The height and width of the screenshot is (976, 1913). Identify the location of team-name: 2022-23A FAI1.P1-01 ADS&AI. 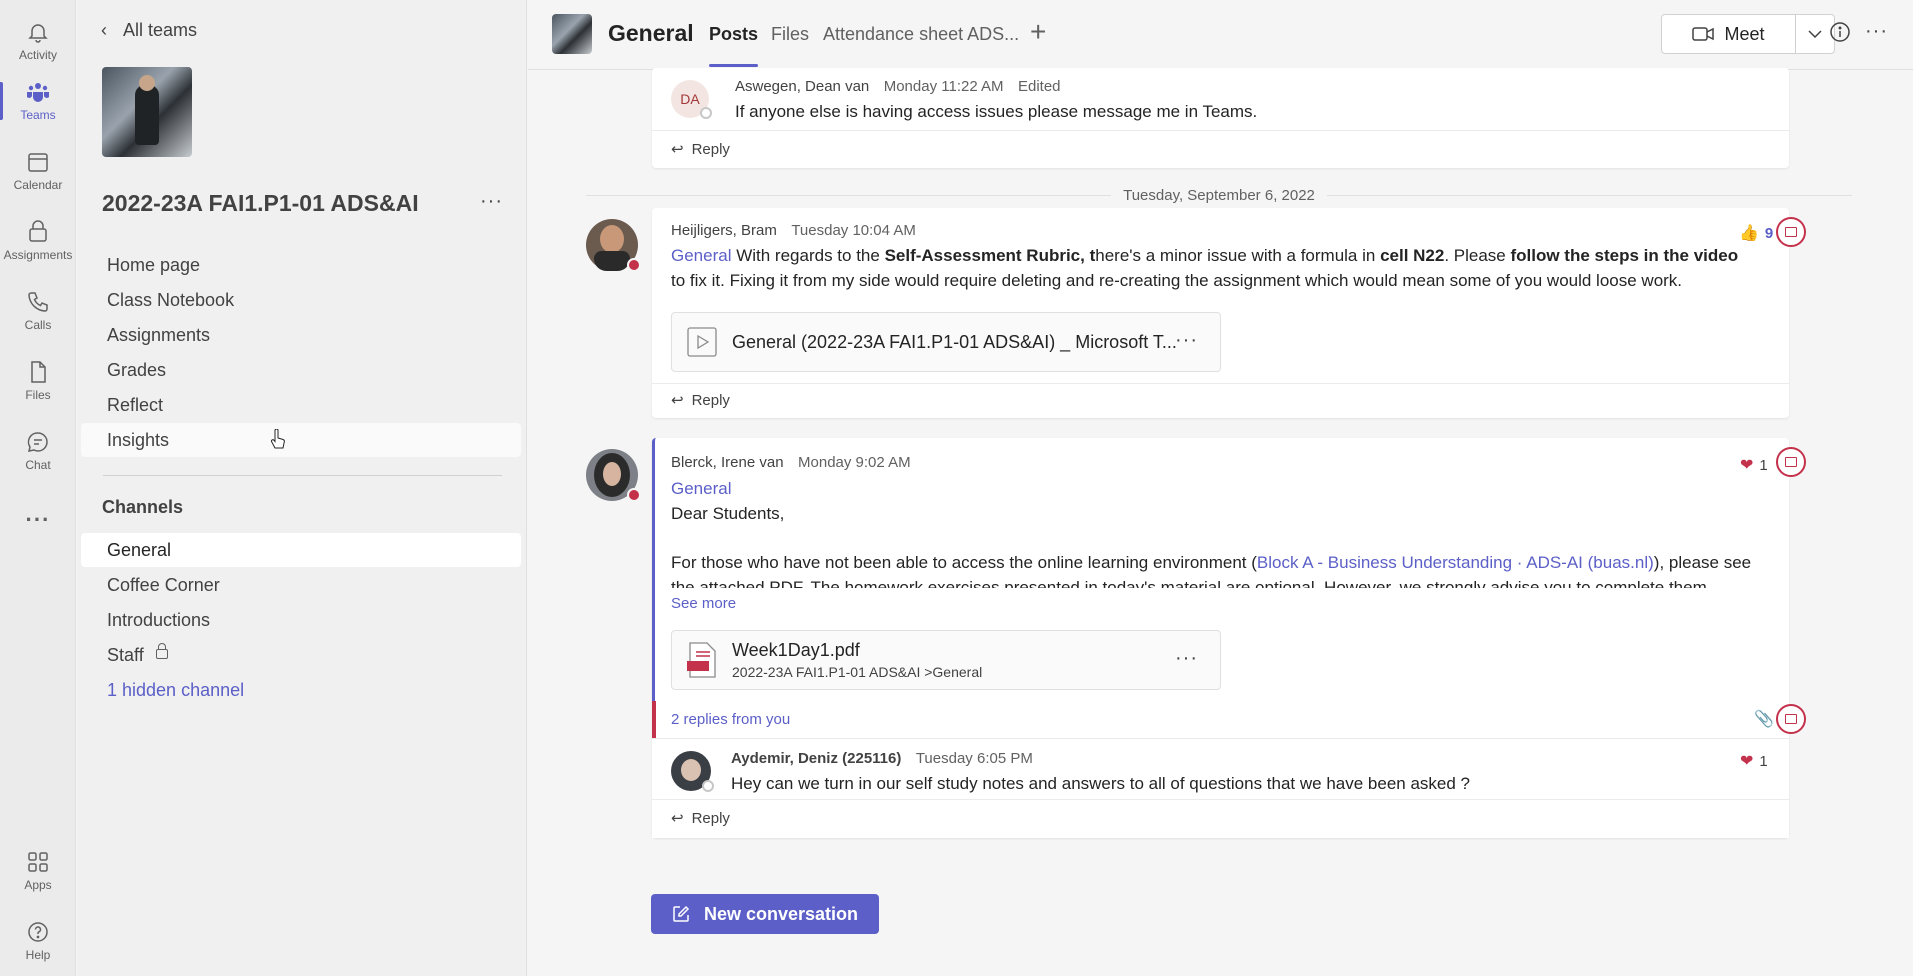
(260, 203).